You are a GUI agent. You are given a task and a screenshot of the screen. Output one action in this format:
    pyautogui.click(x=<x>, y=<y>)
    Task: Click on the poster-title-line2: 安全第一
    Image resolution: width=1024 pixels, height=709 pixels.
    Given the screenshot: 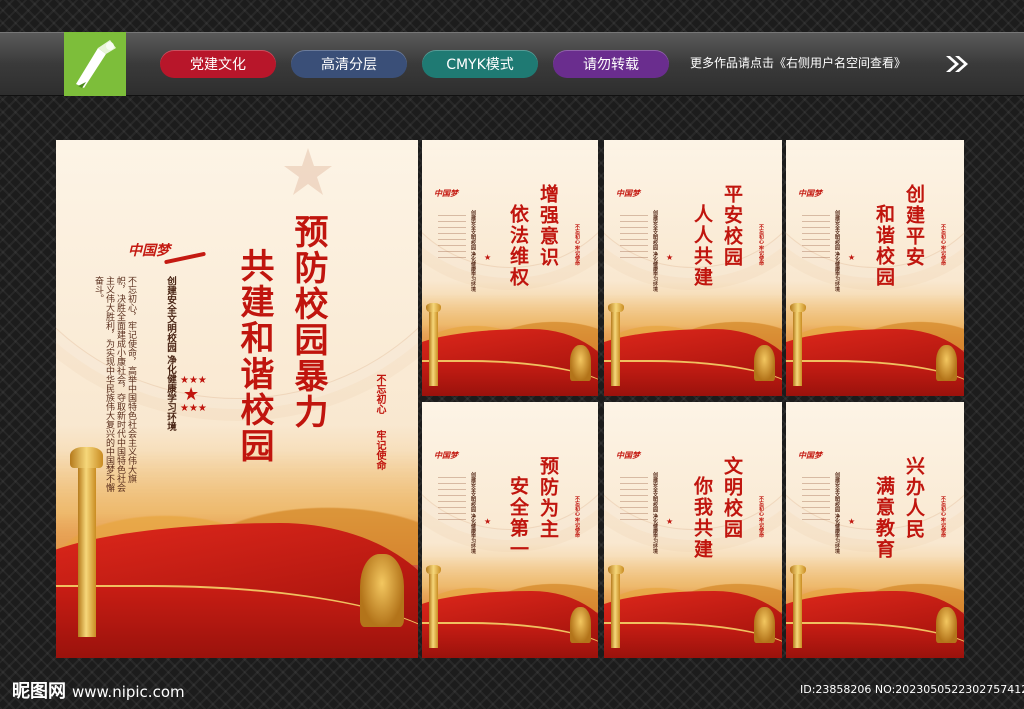 What is the action you would take?
    pyautogui.click(x=518, y=518)
    